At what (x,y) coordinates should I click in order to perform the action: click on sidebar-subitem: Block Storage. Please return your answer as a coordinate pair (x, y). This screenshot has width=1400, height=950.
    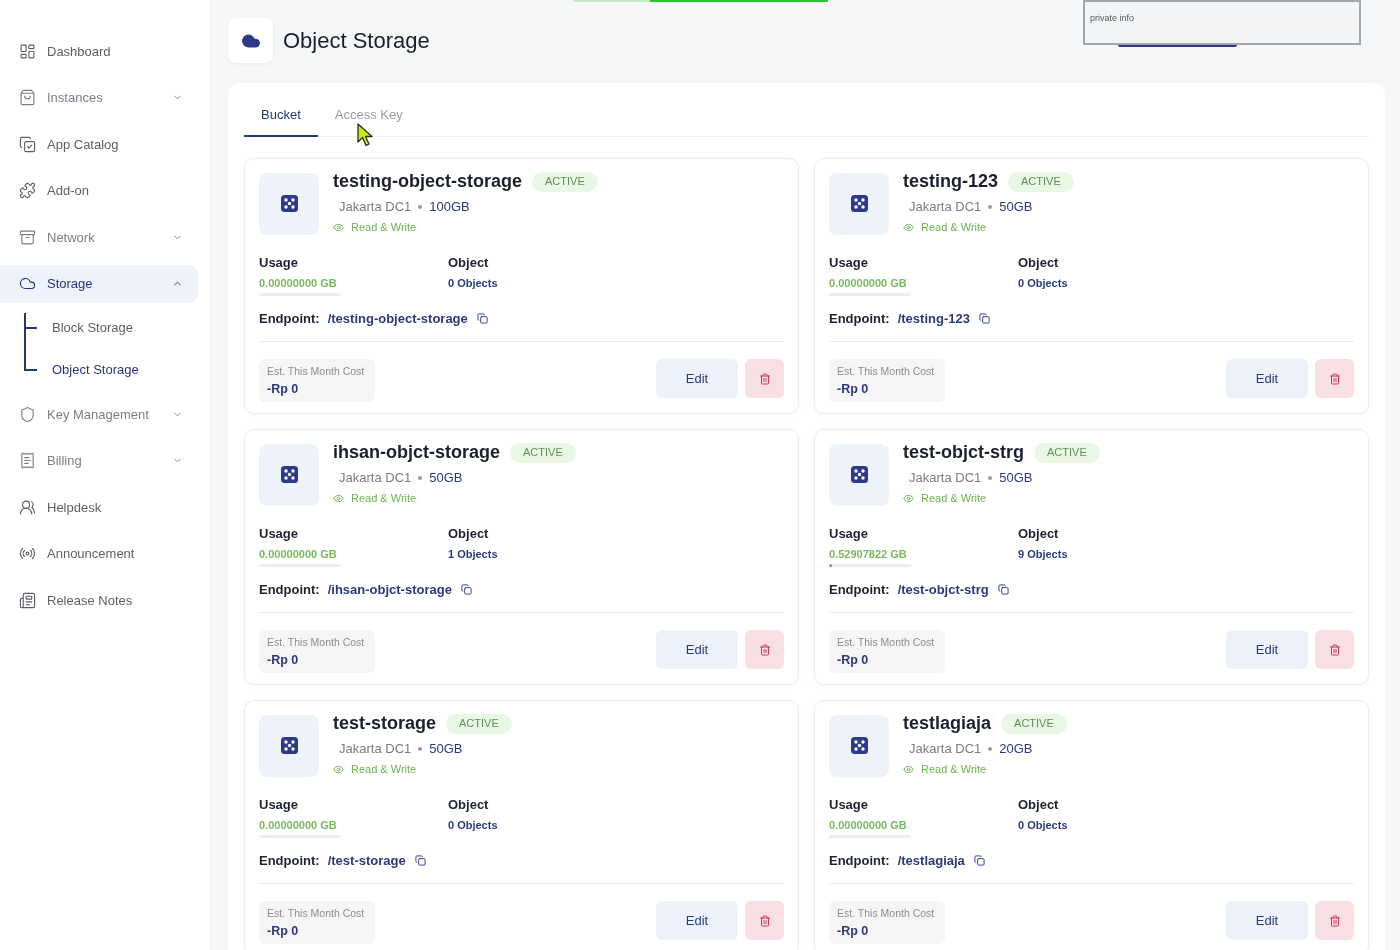
    Looking at the image, I should click on (92, 328).